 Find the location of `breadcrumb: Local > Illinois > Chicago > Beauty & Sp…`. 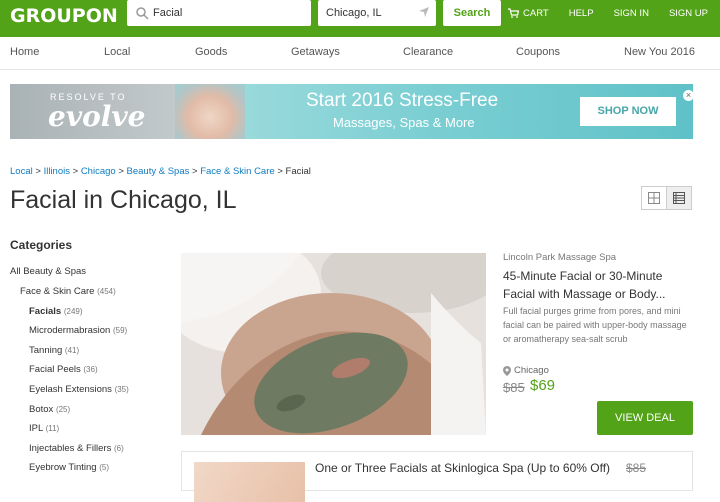

breadcrumb: Local > Illinois > Chicago > Beauty & Sp… is located at coordinates (160, 171).